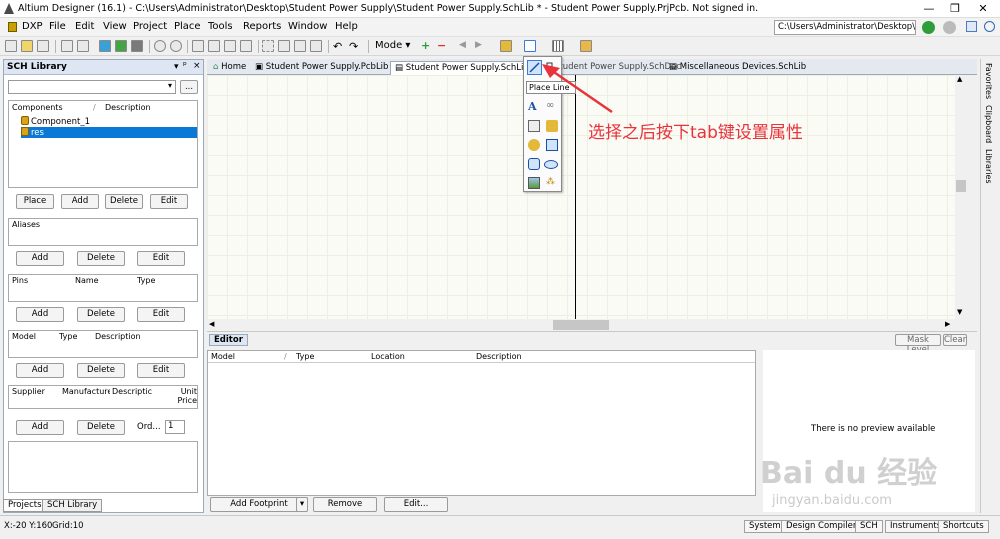 This screenshot has width=1000, height=539. I want to click on back-icon, so click(928, 27).